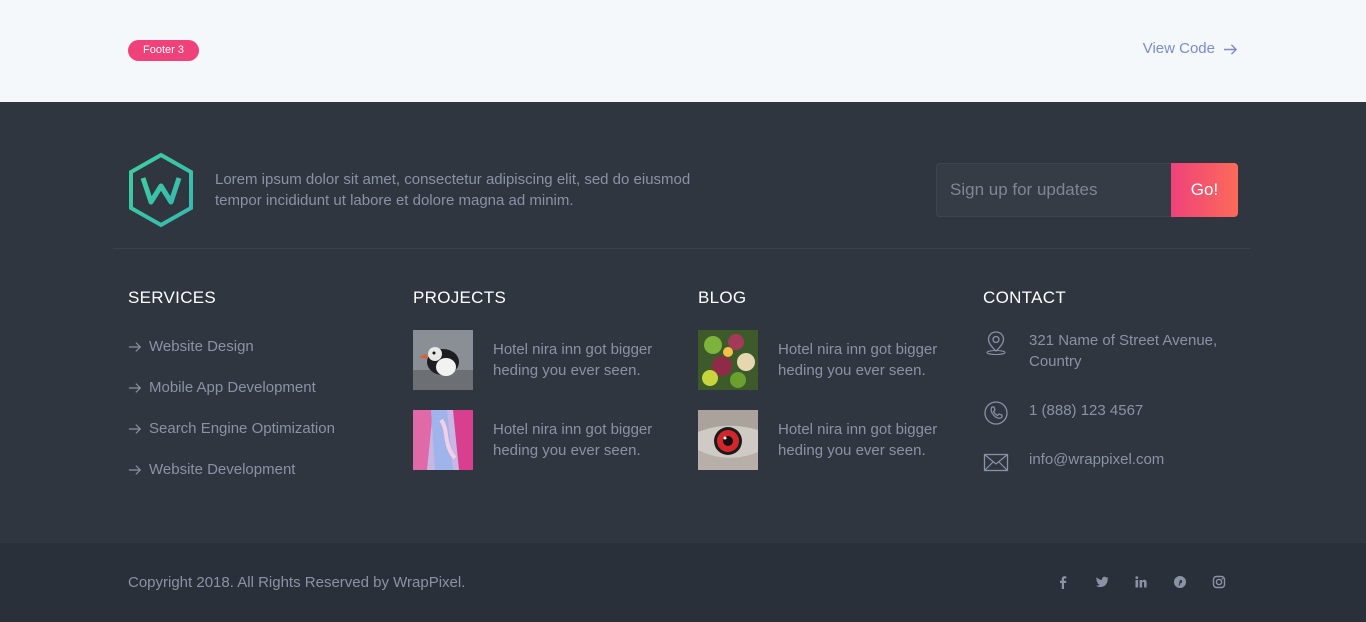 The image size is (1366, 622). Describe the element at coordinates (1180, 582) in the screenshot. I see `pinterest-icon` at that location.